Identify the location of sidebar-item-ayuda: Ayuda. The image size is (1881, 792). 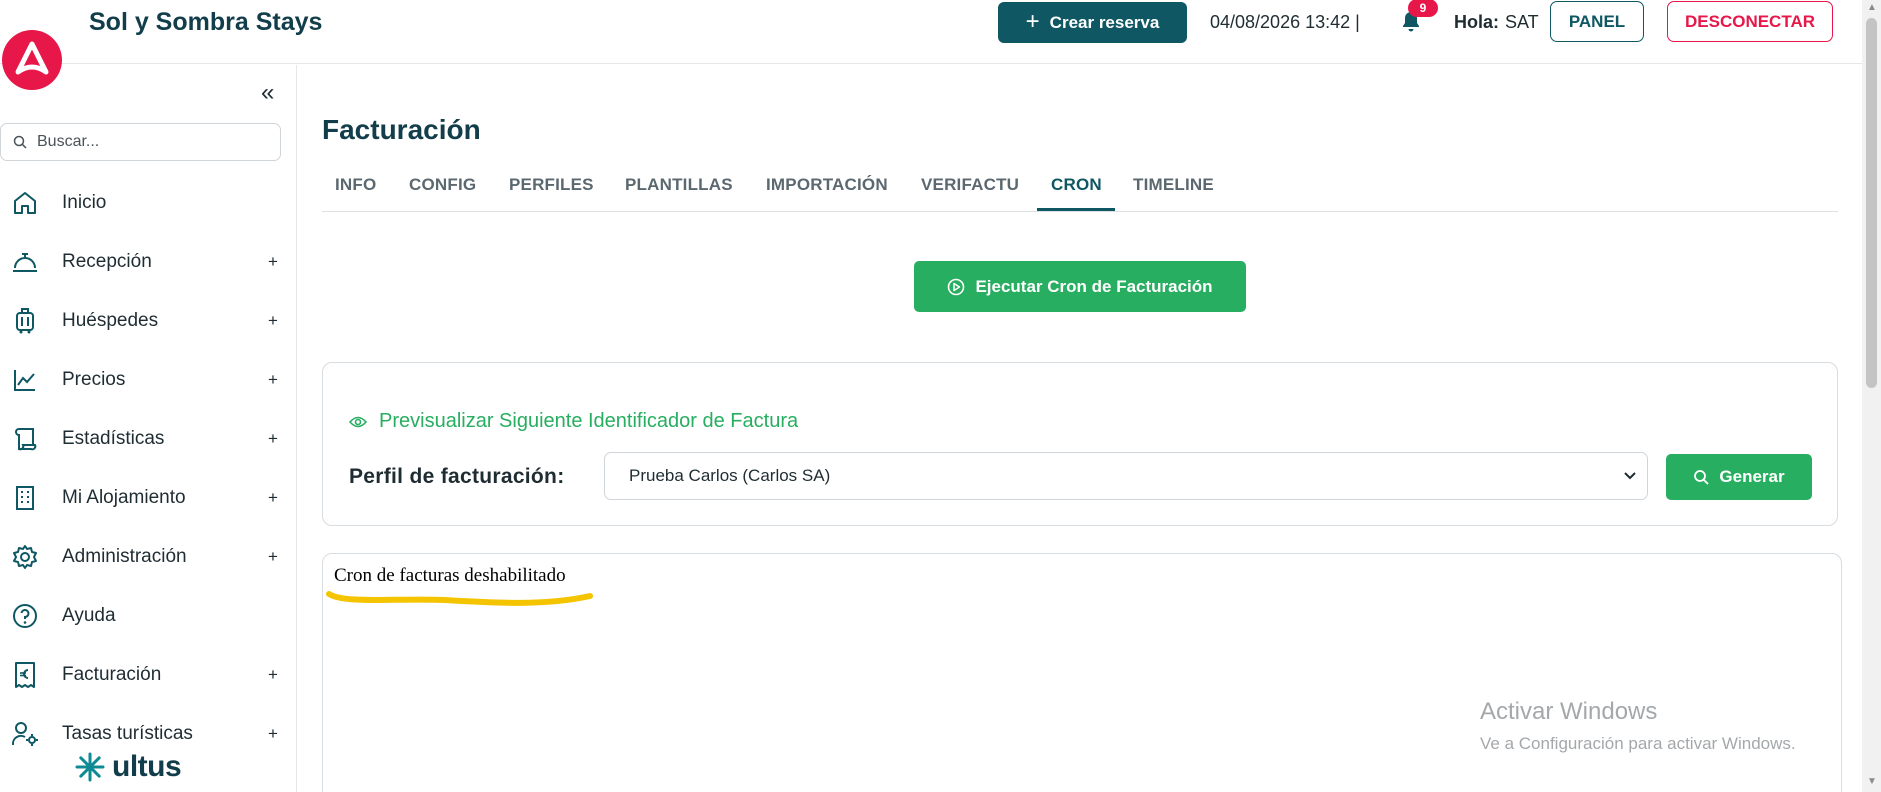
(148, 615).